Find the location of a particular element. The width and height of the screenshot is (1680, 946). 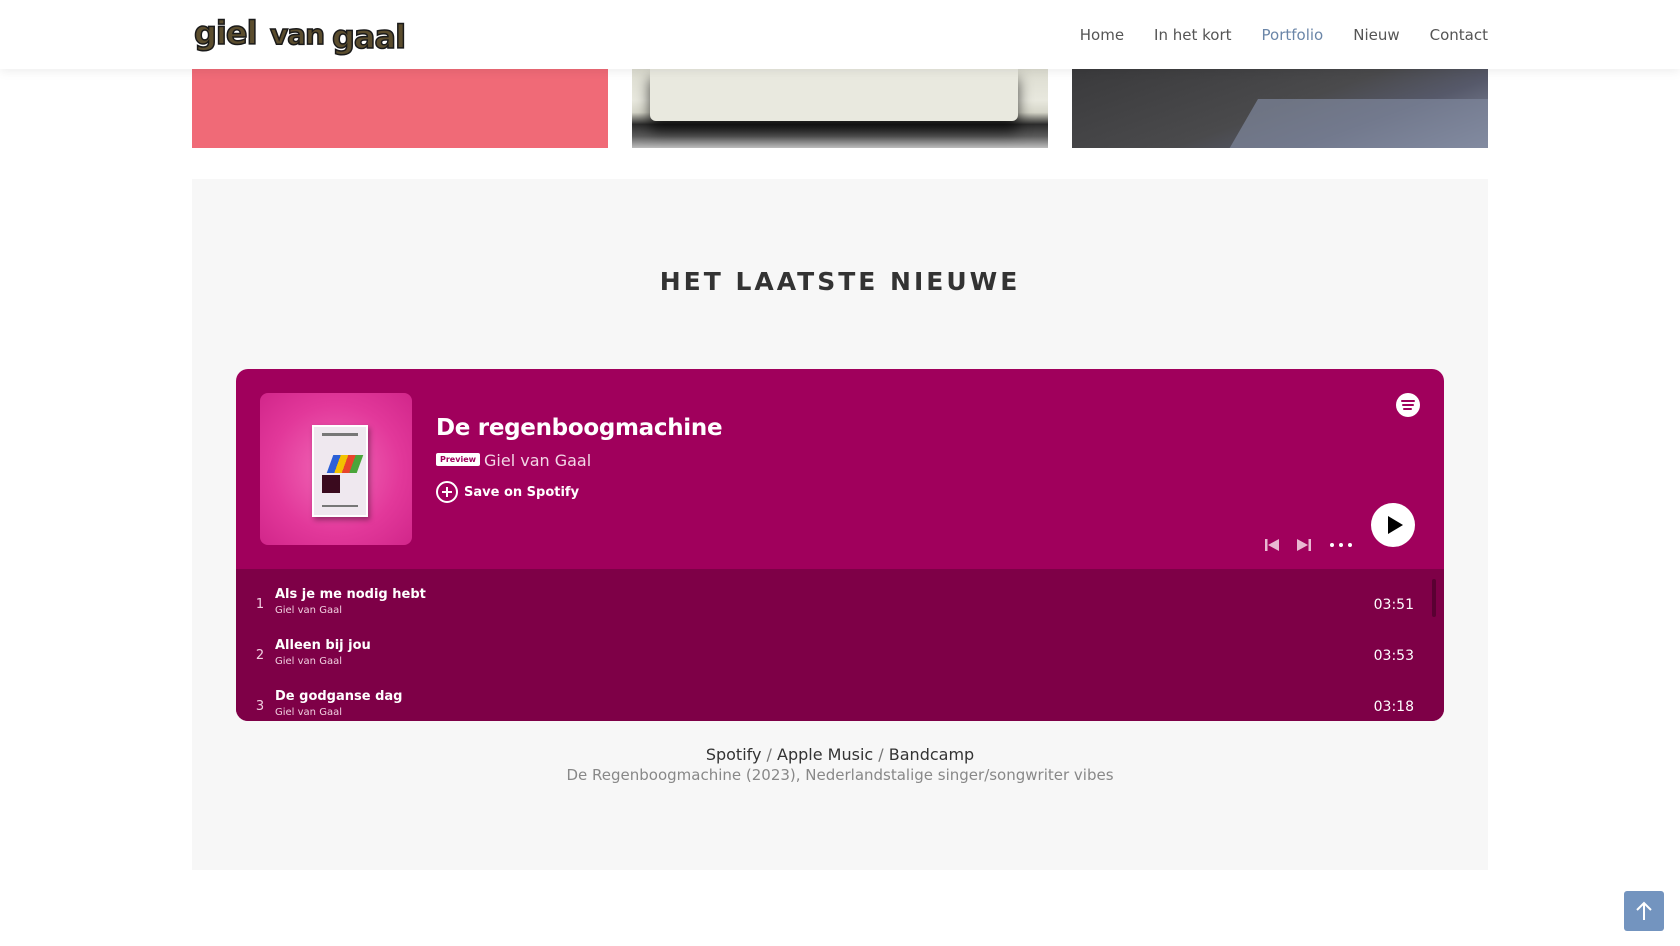

track-number: 2 is located at coordinates (260, 655).